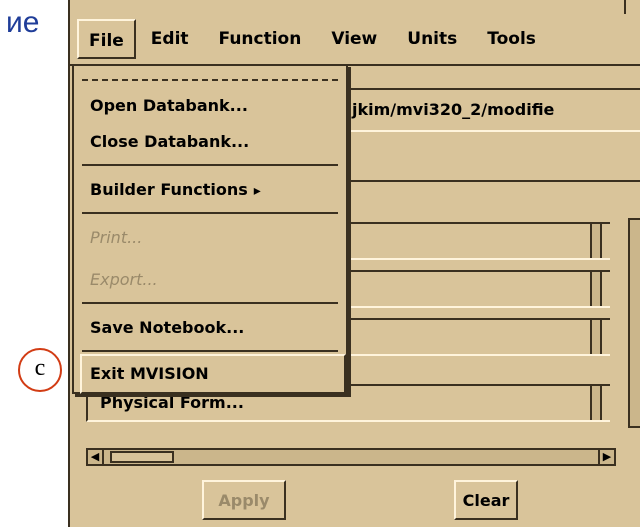 The image size is (640, 527). What do you see at coordinates (244, 500) in the screenshot?
I see `apply-button: Apply` at bounding box center [244, 500].